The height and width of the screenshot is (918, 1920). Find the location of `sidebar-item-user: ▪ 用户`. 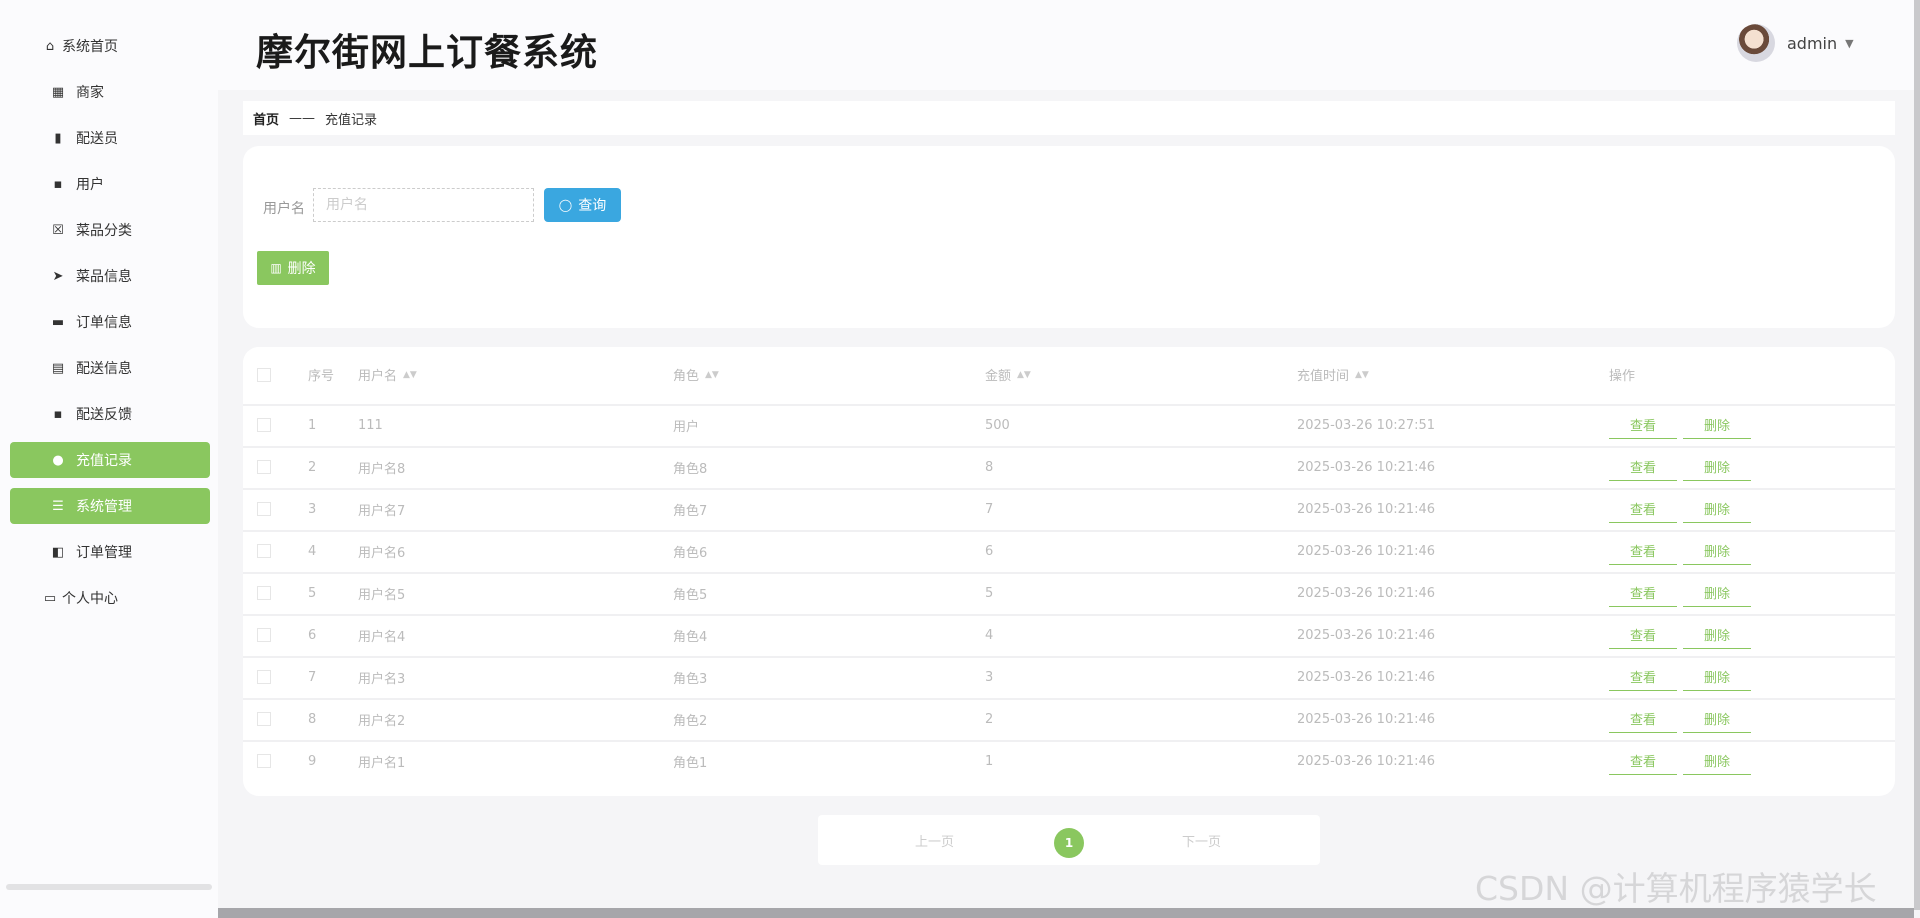

sidebar-item-user: ▪ 用户 is located at coordinates (110, 184).